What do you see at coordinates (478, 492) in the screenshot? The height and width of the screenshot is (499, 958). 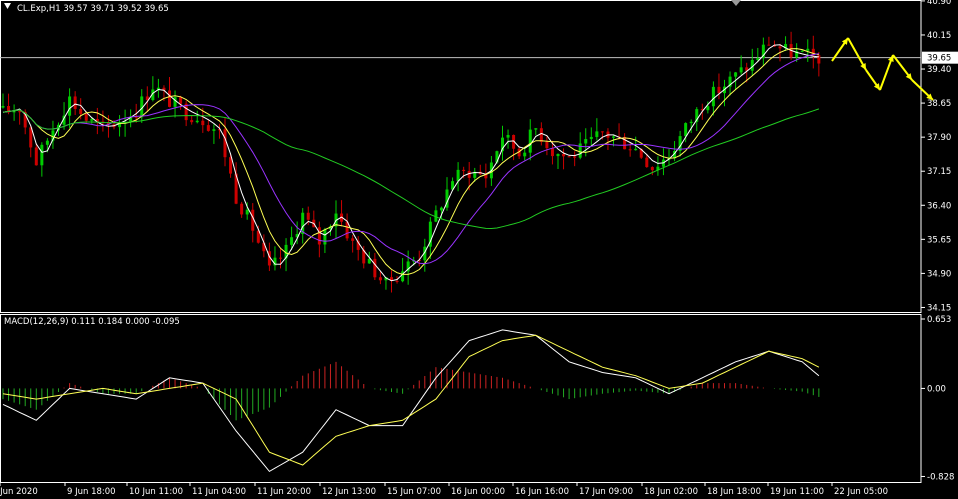 I see `x-tick-label: 16 Jun 00:00` at bounding box center [478, 492].